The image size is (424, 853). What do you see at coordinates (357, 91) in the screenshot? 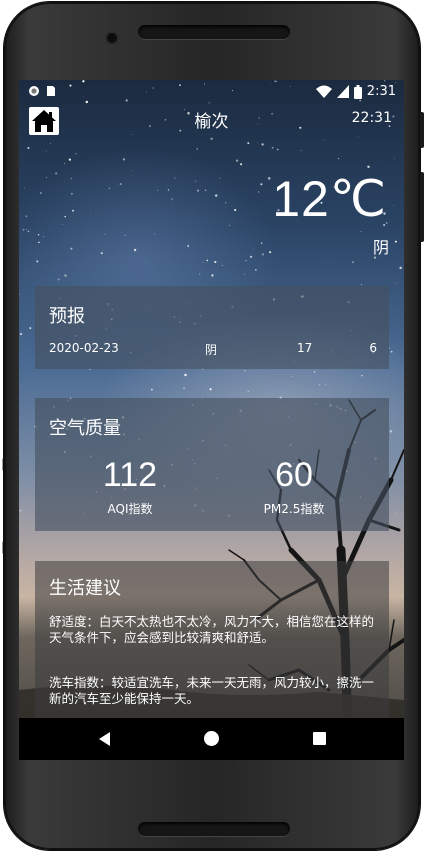
I see `battery-icon` at bounding box center [357, 91].